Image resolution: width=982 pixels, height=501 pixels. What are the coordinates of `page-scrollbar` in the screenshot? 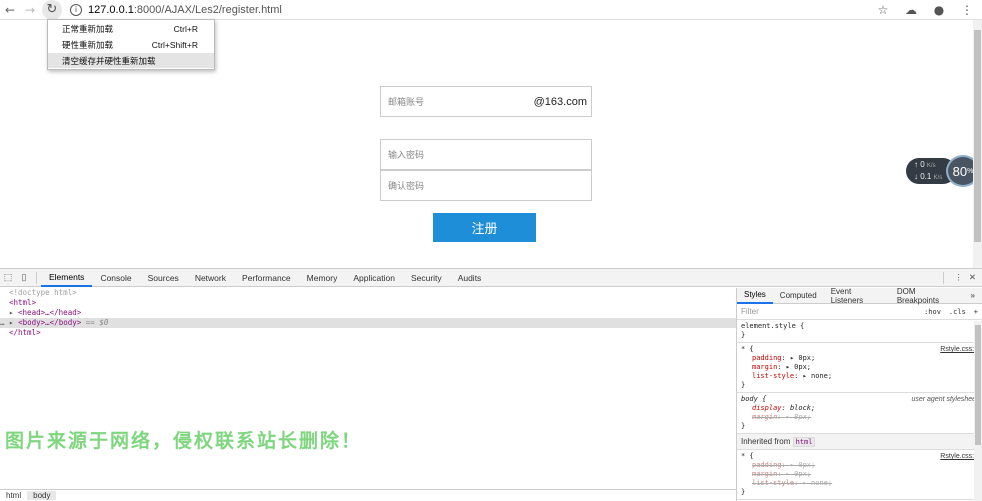 It's located at (977, 144).